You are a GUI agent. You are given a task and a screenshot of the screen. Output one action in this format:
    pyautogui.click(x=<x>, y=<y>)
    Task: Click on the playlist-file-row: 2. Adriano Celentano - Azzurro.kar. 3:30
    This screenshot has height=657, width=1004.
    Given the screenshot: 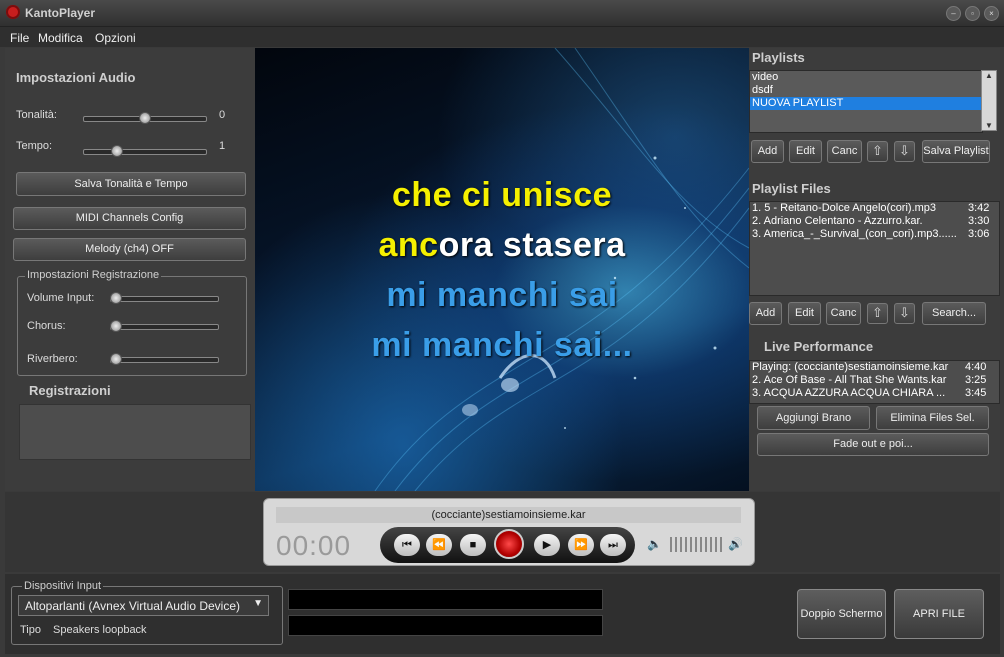 What is the action you would take?
    pyautogui.click(x=874, y=221)
    